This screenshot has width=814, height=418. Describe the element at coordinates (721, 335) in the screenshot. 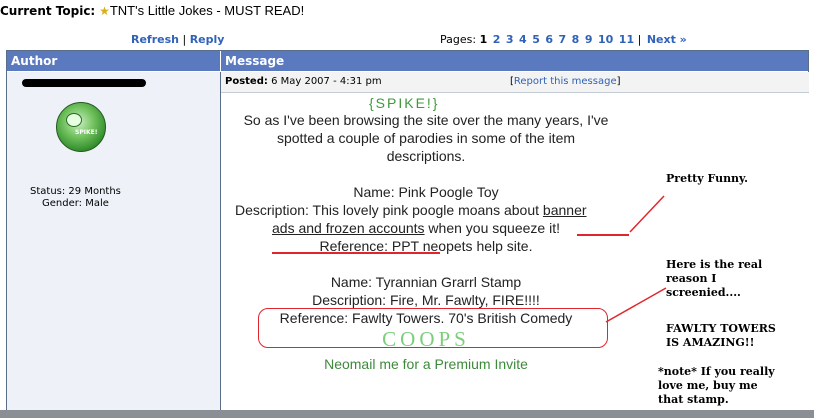

I see `callout-fawlty-towers: FAWLTY TOWERS IS AMAZING!!` at that location.